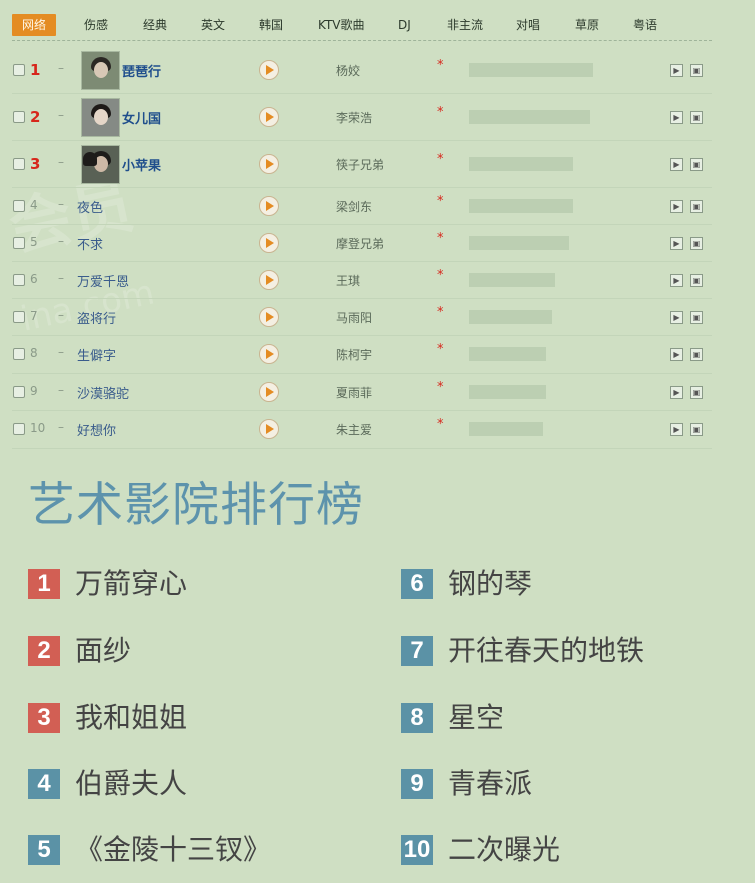 The height and width of the screenshot is (883, 755). I want to click on tab-grassland: 草原, so click(587, 25).